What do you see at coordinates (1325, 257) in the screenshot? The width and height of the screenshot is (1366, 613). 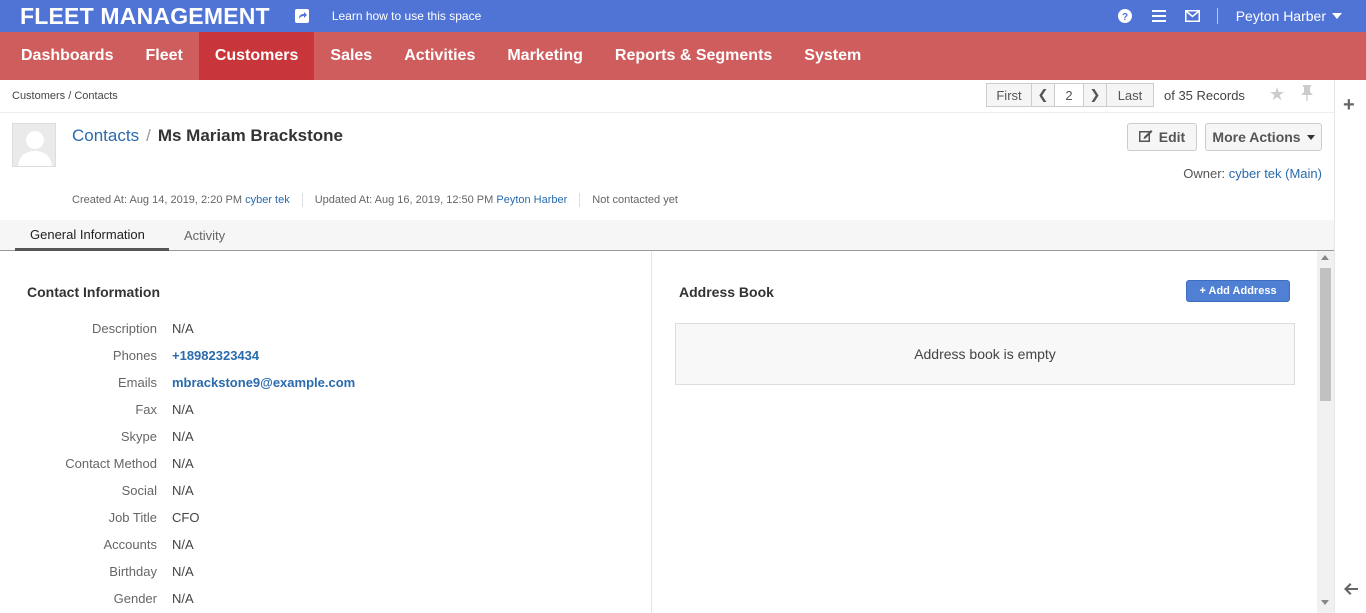 I see `scroll-up-icon` at bounding box center [1325, 257].